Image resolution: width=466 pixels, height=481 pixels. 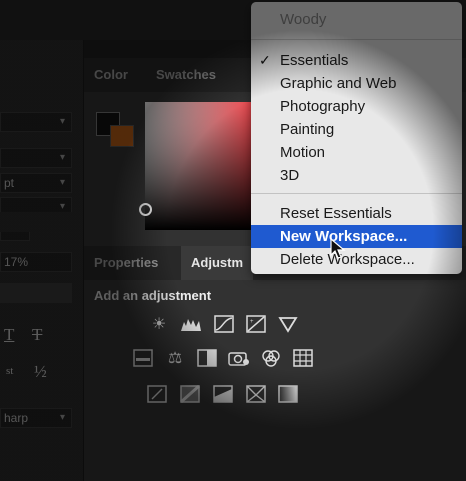 What do you see at coordinates (111, 75) in the screenshot?
I see `tab-color: Color` at bounding box center [111, 75].